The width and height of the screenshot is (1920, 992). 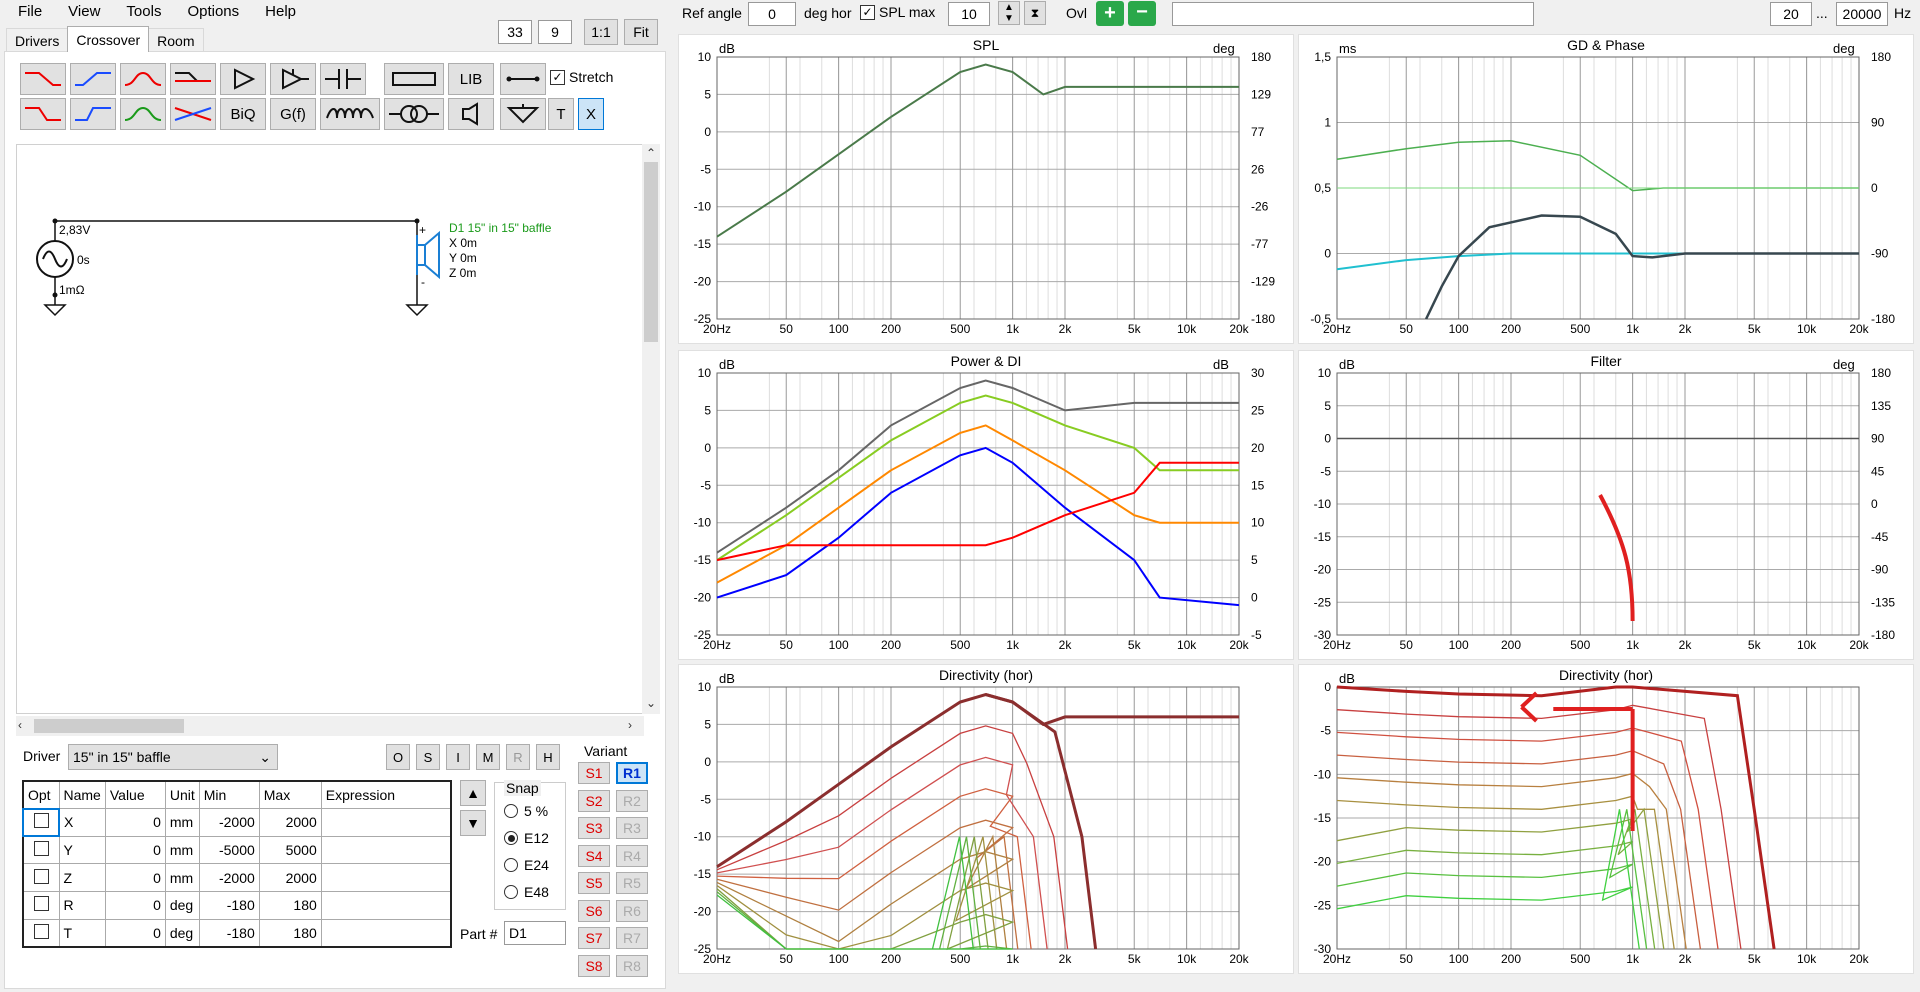 What do you see at coordinates (473, 793) in the screenshot?
I see `move-up-button: ▲` at bounding box center [473, 793].